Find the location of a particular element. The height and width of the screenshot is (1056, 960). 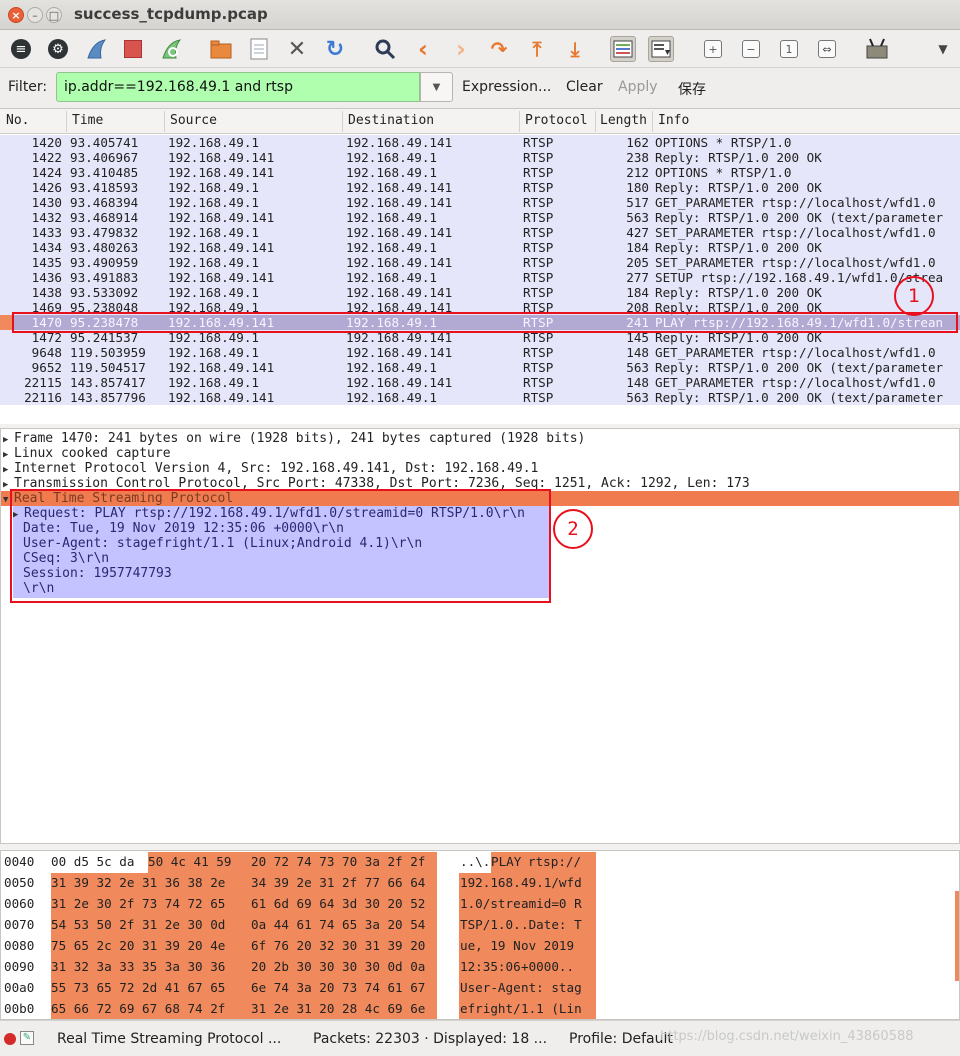

more-dropdown-icon: ▼ is located at coordinates (943, 49).